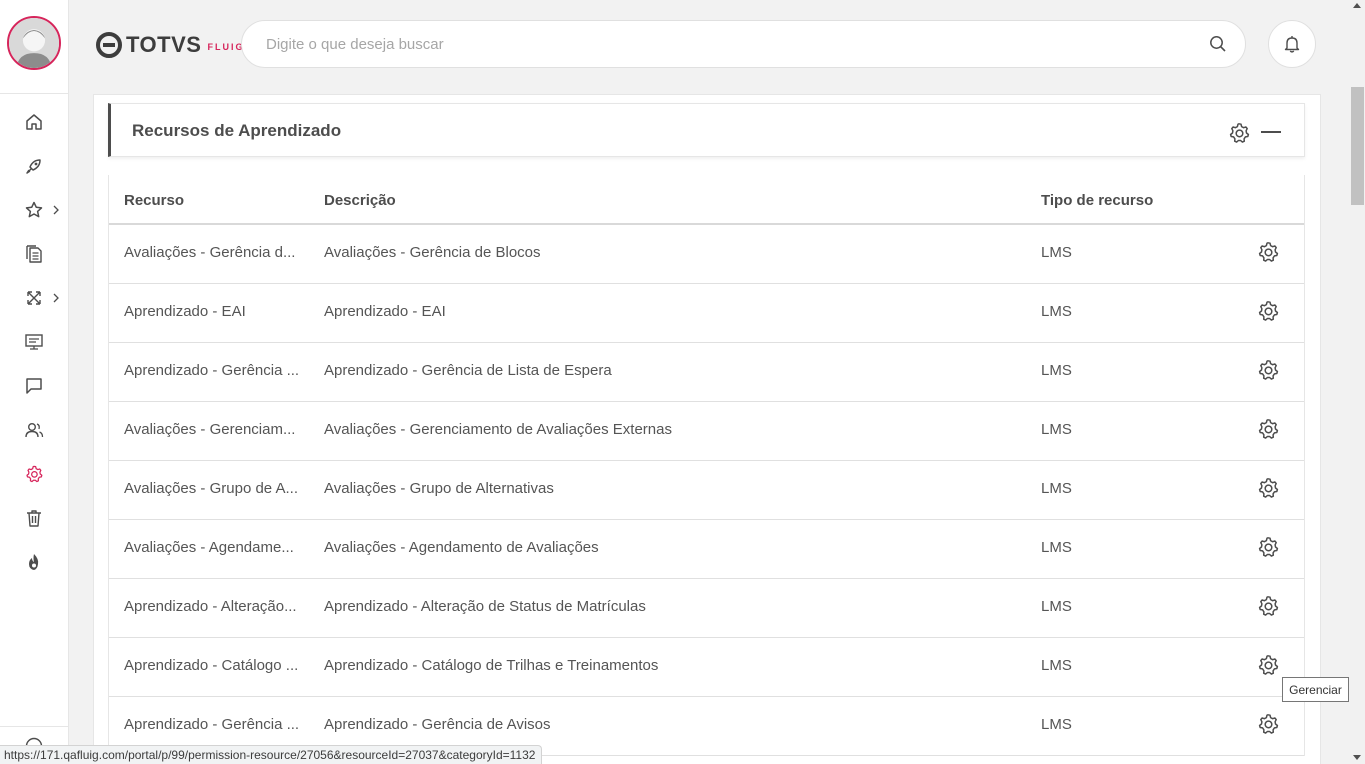 Image resolution: width=1365 pixels, height=764 pixels. Describe the element at coordinates (1315, 689) in the screenshot. I see `manage-tooltip: Gerenciar` at that location.